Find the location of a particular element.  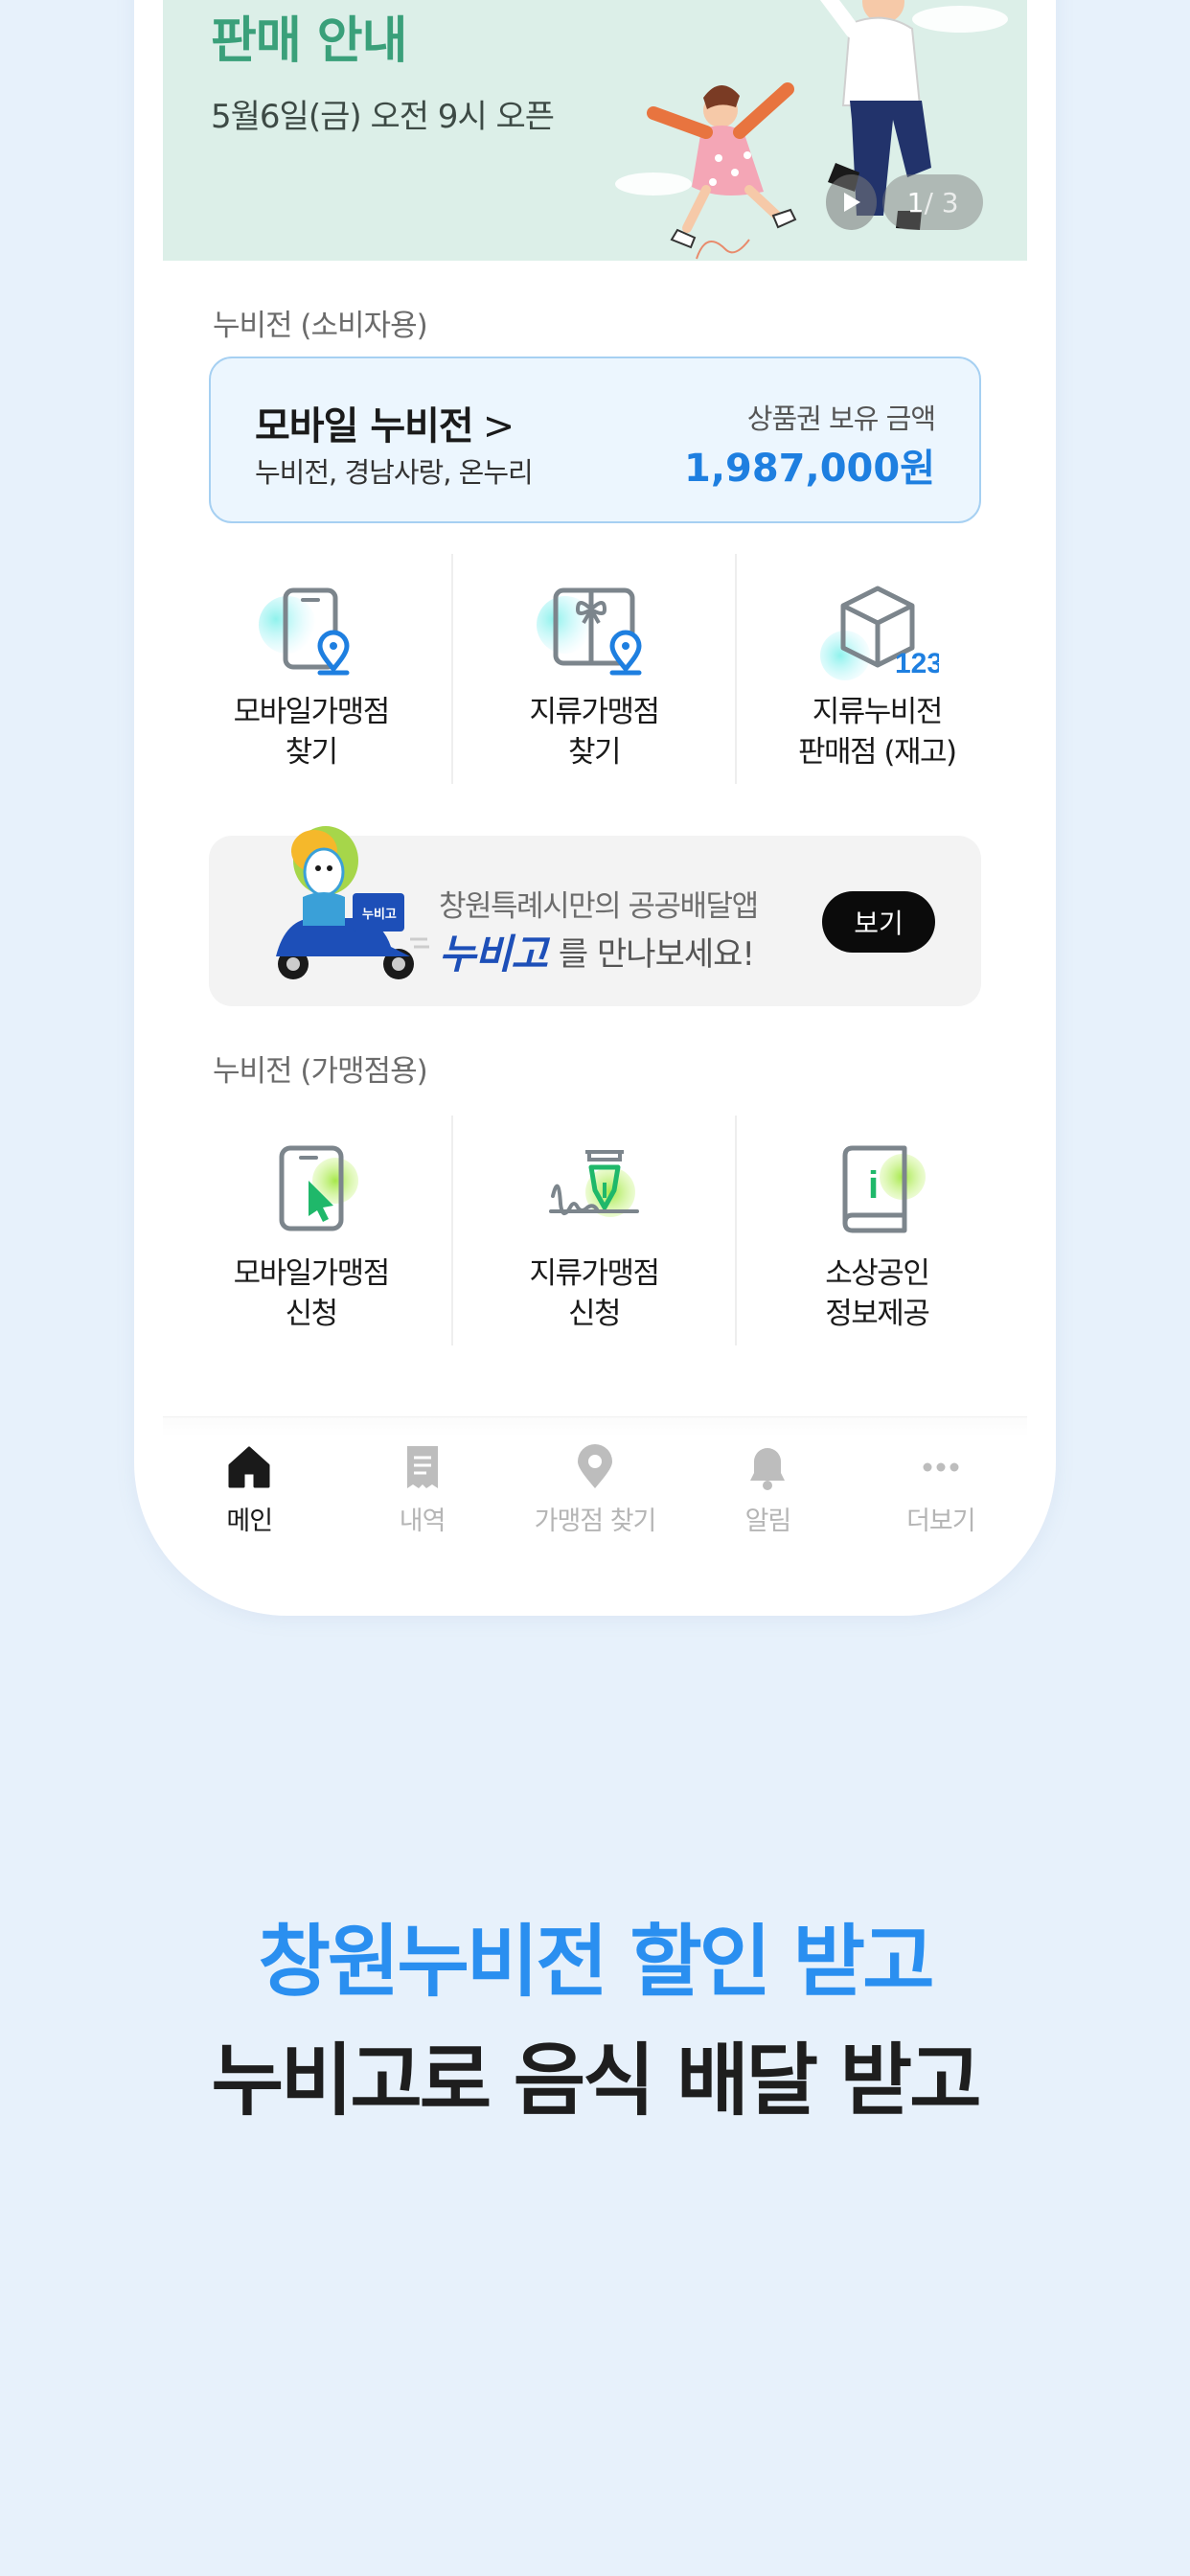

menu-small-business-info: i 소상공인 정보제공 is located at coordinates (876, 1231).